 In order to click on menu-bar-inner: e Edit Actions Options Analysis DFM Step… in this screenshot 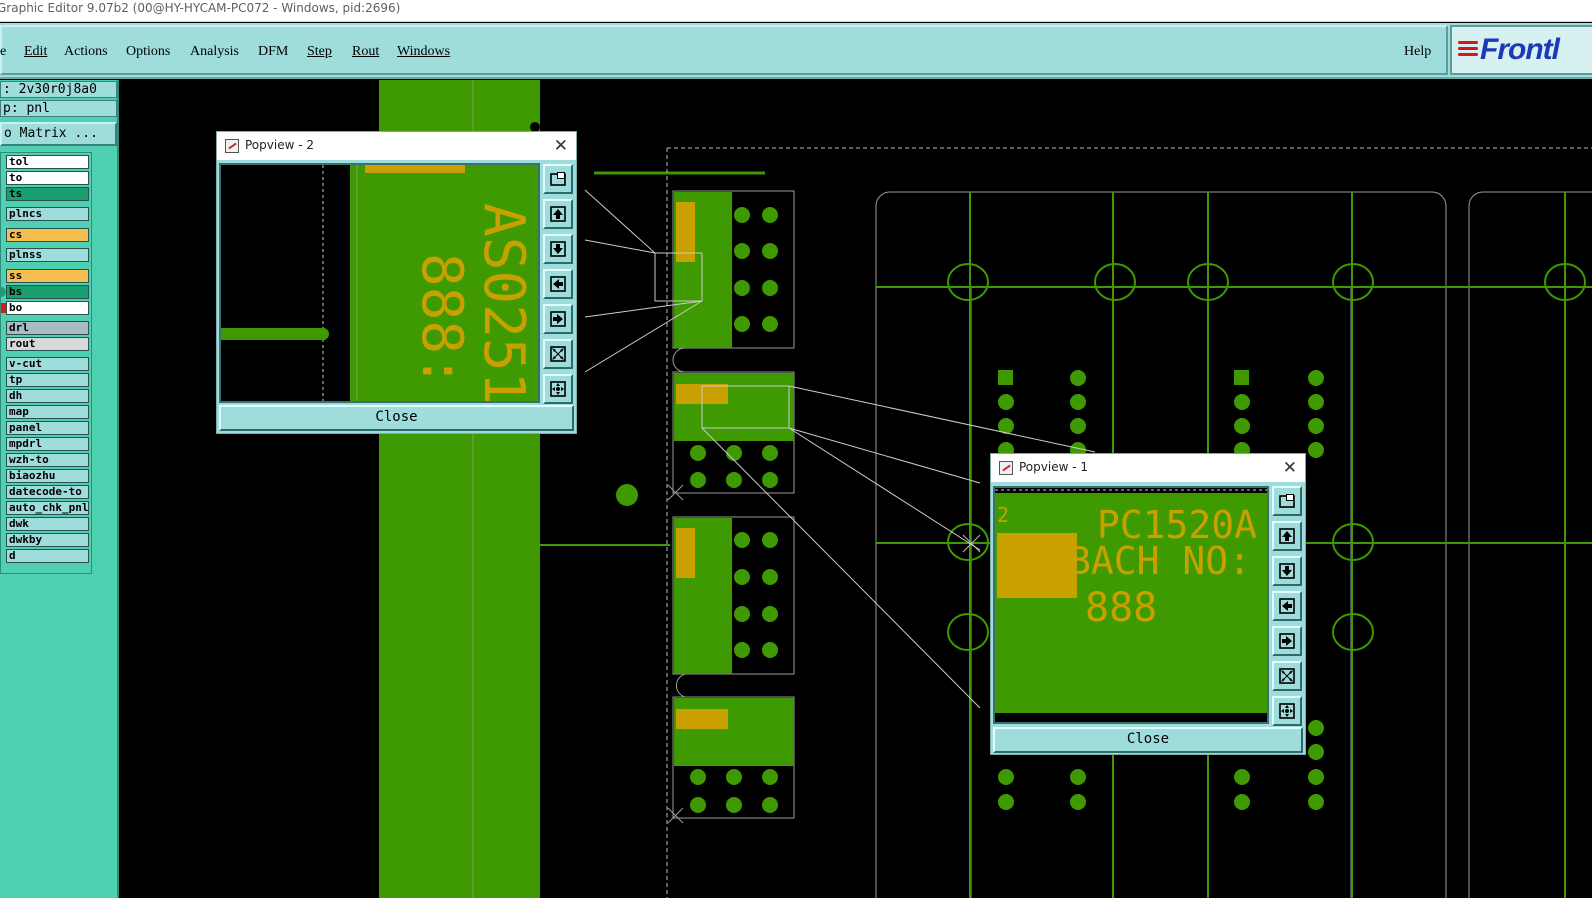, I will do `click(724, 50)`.